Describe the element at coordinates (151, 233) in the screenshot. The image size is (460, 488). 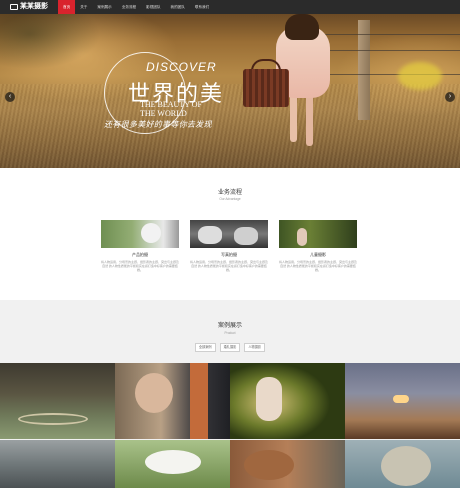
I see `dandelion-shape` at that location.